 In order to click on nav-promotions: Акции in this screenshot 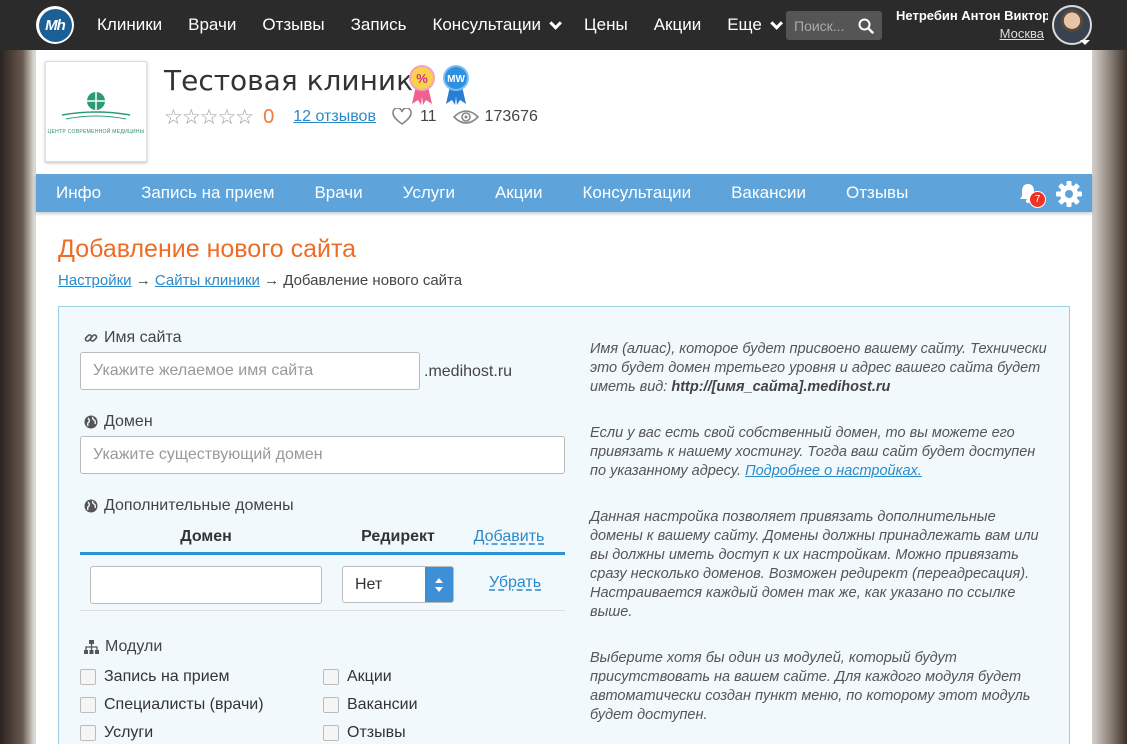, I will do `click(678, 25)`.